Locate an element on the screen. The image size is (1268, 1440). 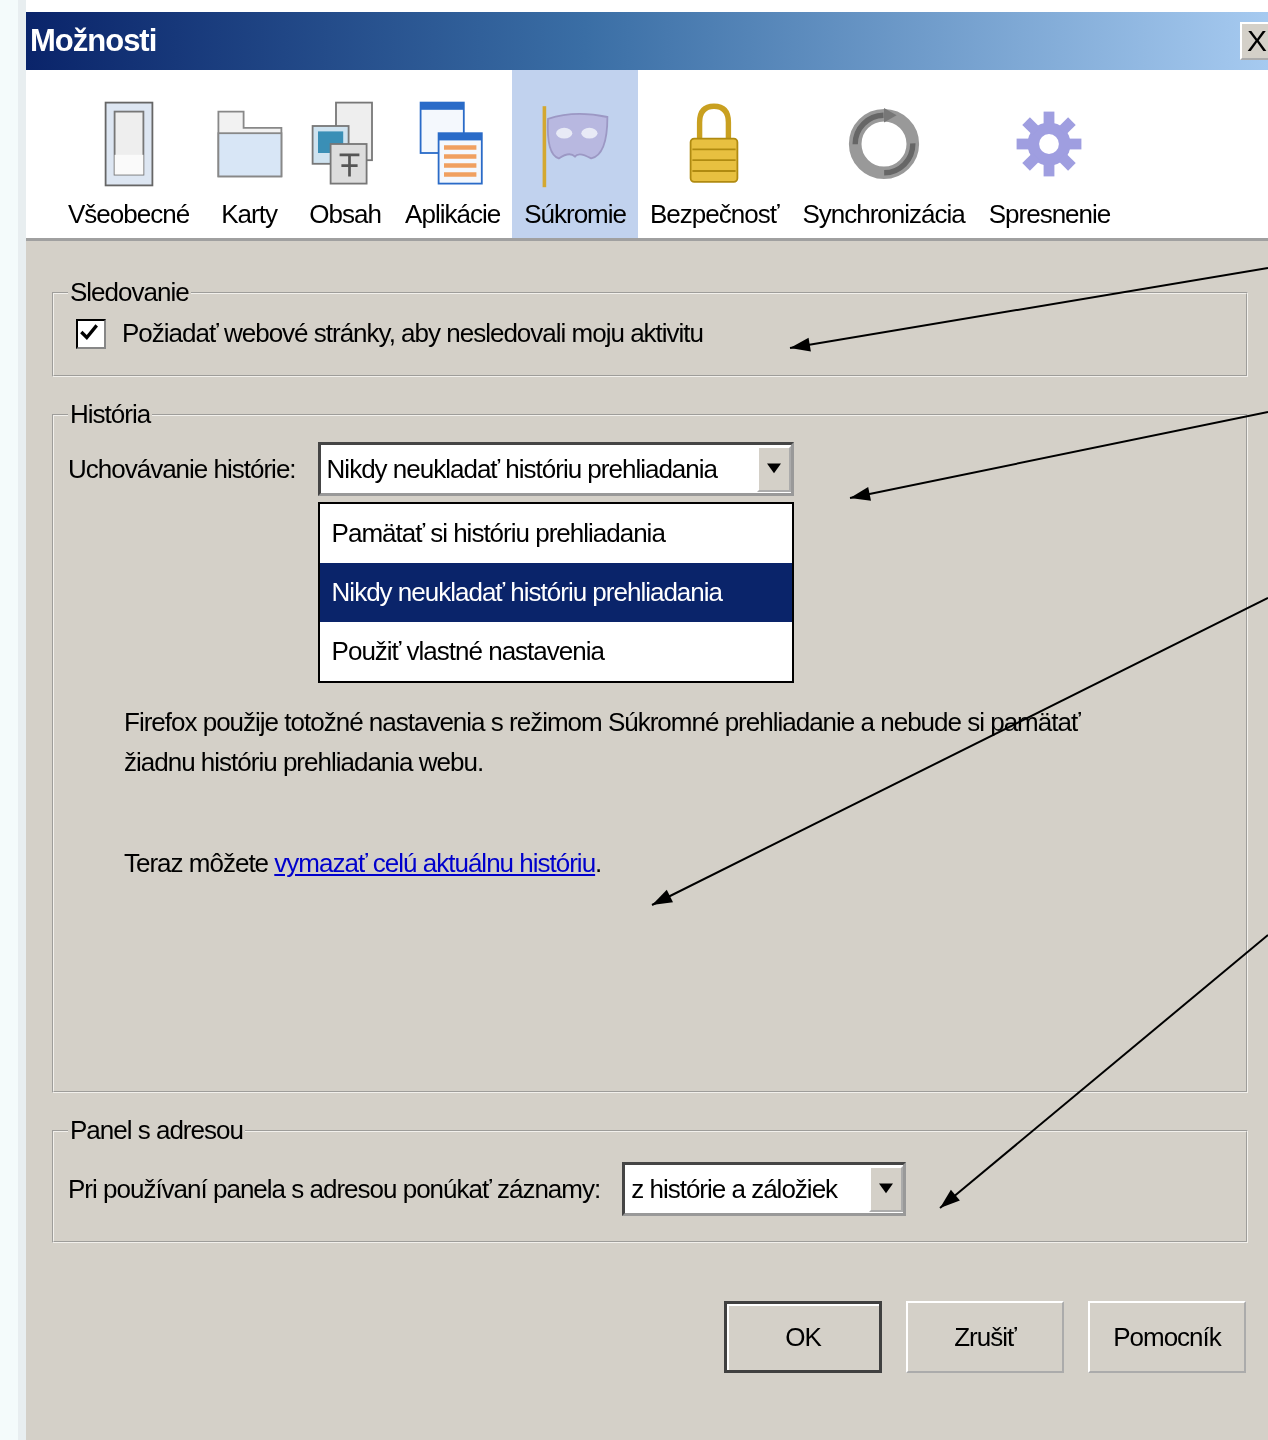
dropdown-option: Nikdy neukladať históriu prehliadania is located at coordinates (555, 592).